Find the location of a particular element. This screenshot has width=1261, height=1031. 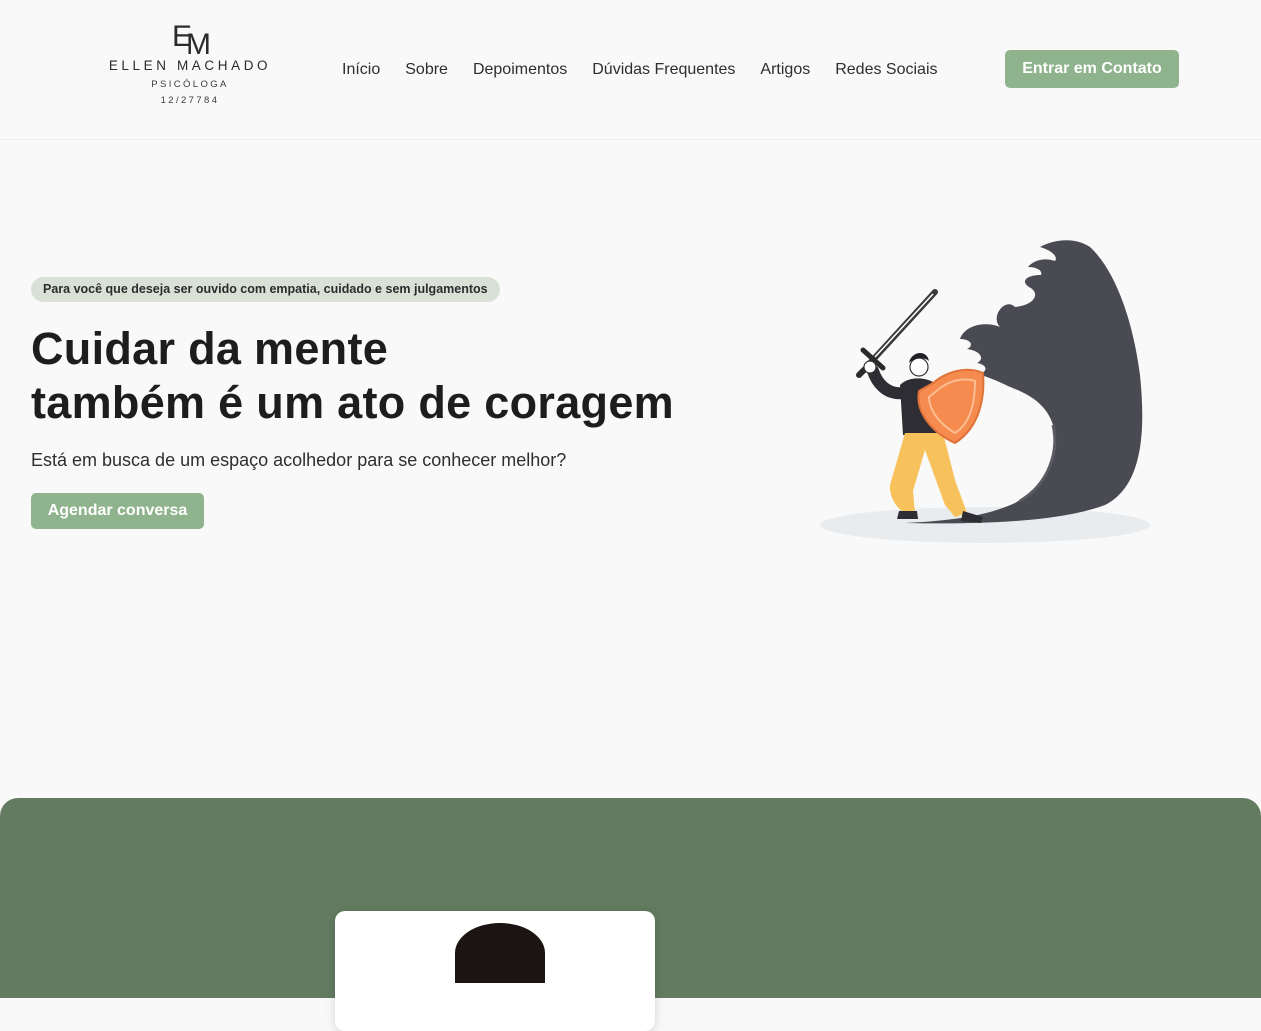

person-hand is located at coordinates (870, 367).